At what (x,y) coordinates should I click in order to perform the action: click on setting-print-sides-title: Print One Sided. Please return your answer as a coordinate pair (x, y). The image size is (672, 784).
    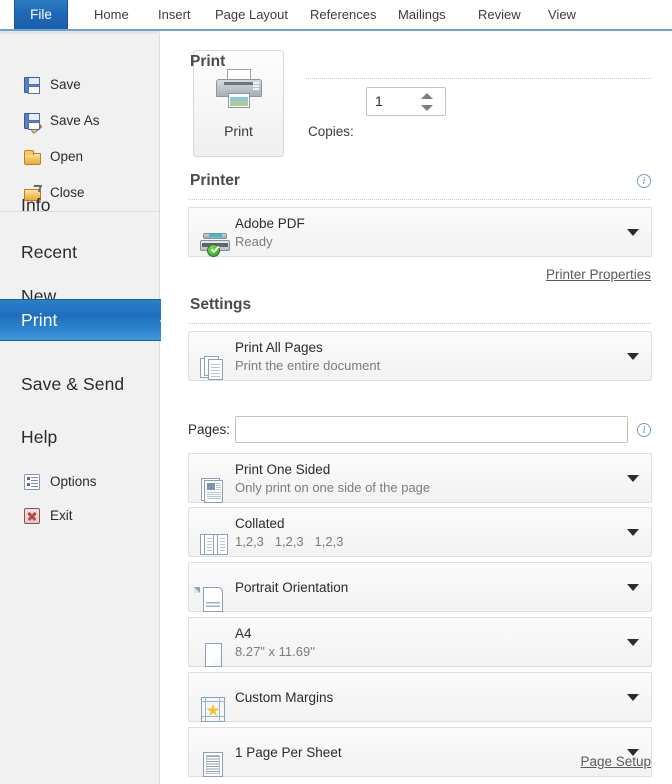
    Looking at the image, I should click on (283, 469).